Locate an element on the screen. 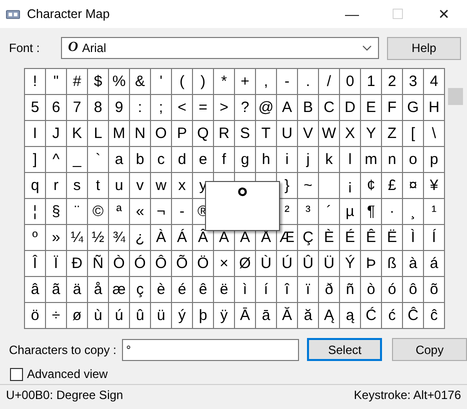 The image size is (467, 409). character-cell: Y is located at coordinates (371, 134).